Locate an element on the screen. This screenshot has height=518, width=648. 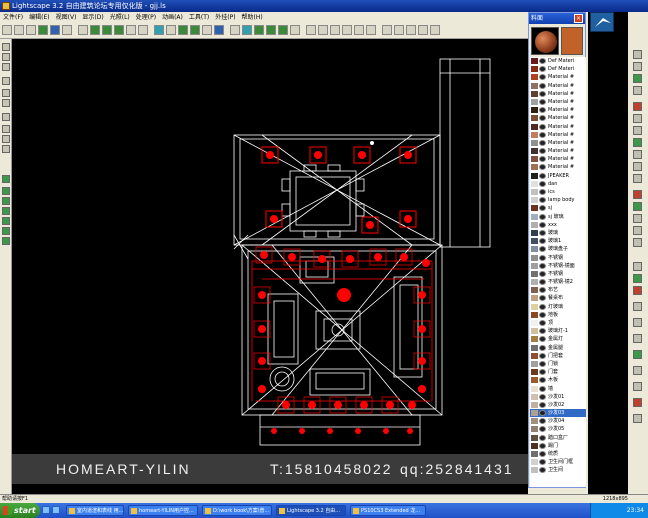
material-list-item: 沙发05 is located at coordinates (558, 429).